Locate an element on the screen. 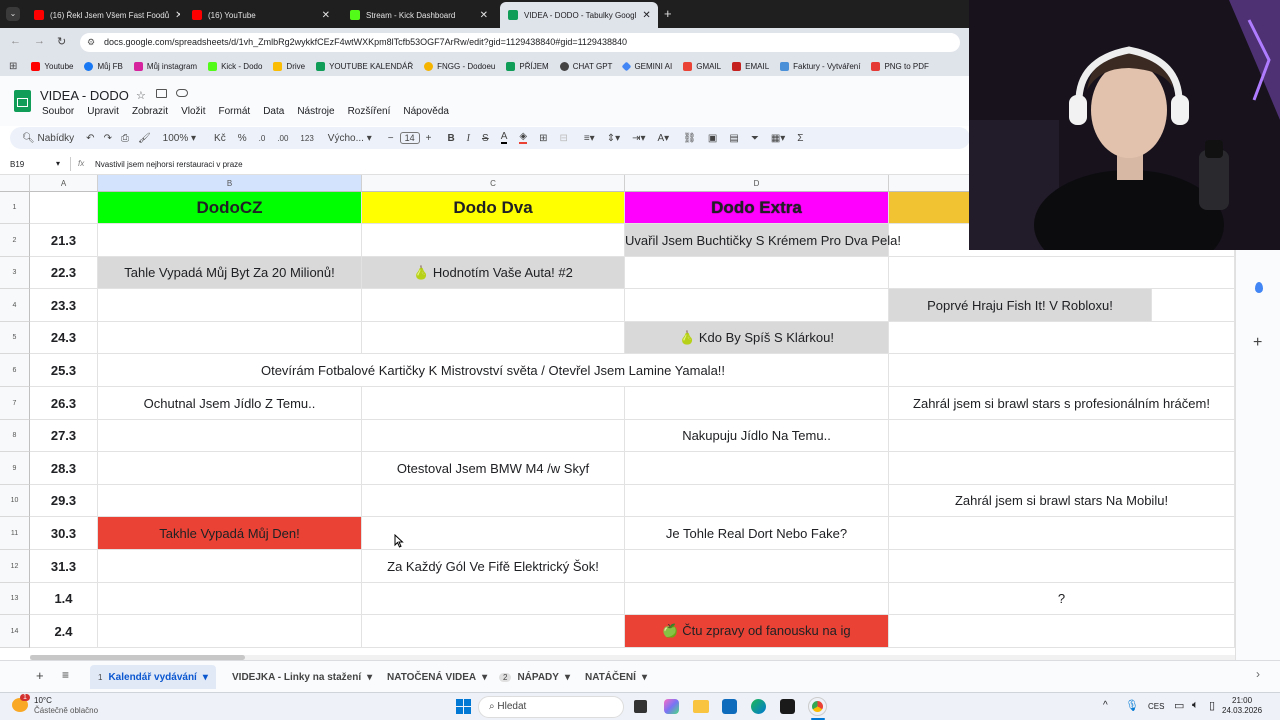 The image size is (1280, 720). menu-data: Data is located at coordinates (273, 111).